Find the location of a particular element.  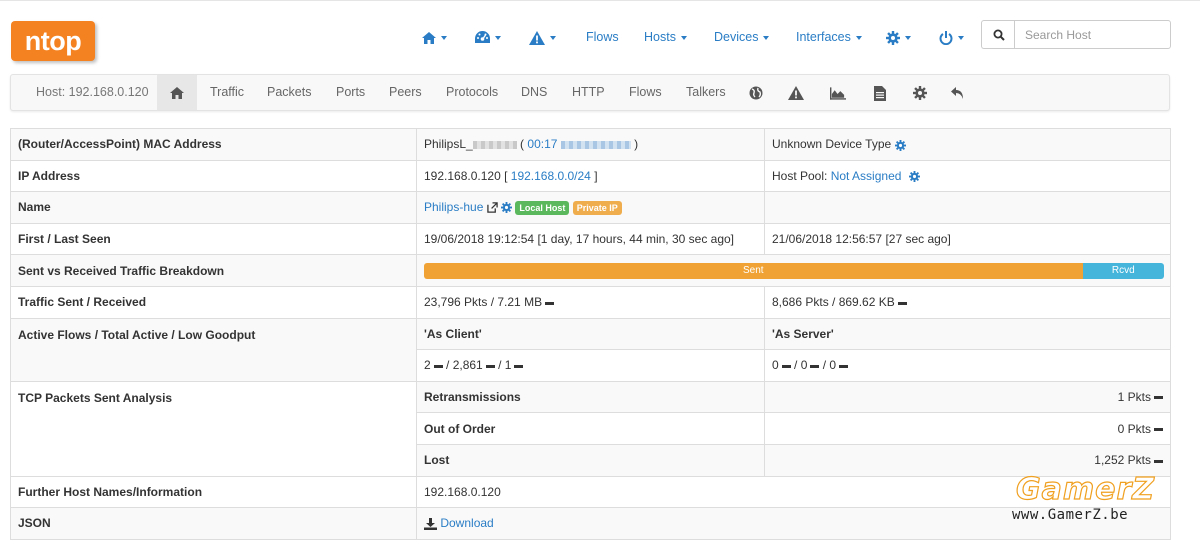

nav-flows: Flows is located at coordinates (602, 37).